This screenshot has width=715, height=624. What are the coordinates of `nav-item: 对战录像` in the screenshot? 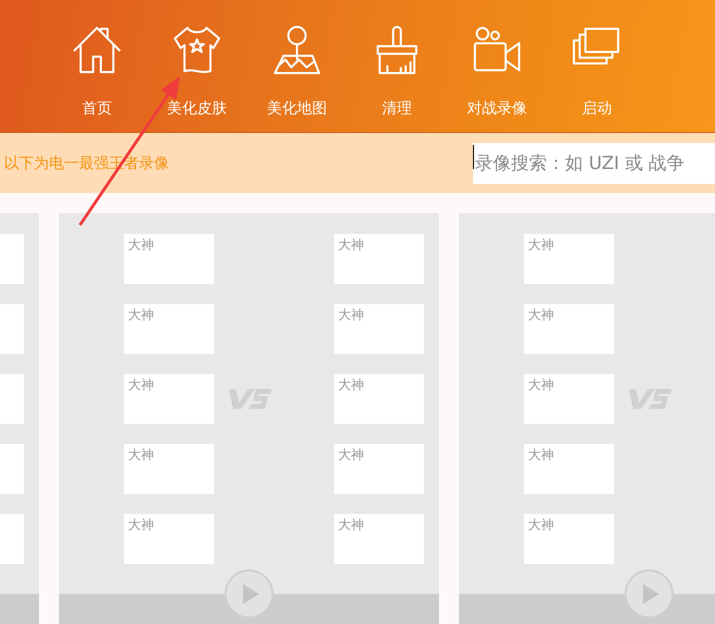 It's located at (497, 66).